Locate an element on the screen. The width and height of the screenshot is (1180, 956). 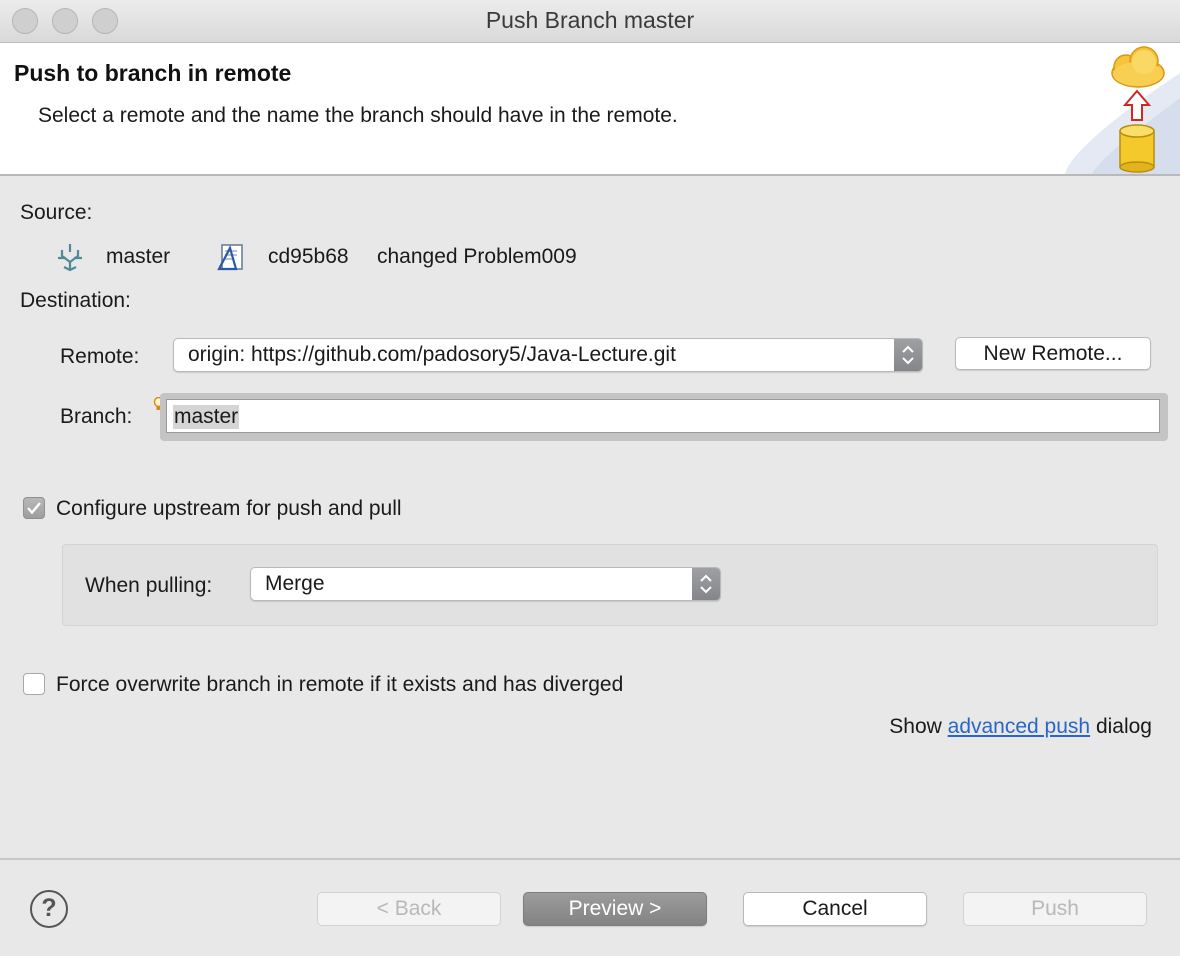
source-branch-name: master is located at coordinates (138, 256).